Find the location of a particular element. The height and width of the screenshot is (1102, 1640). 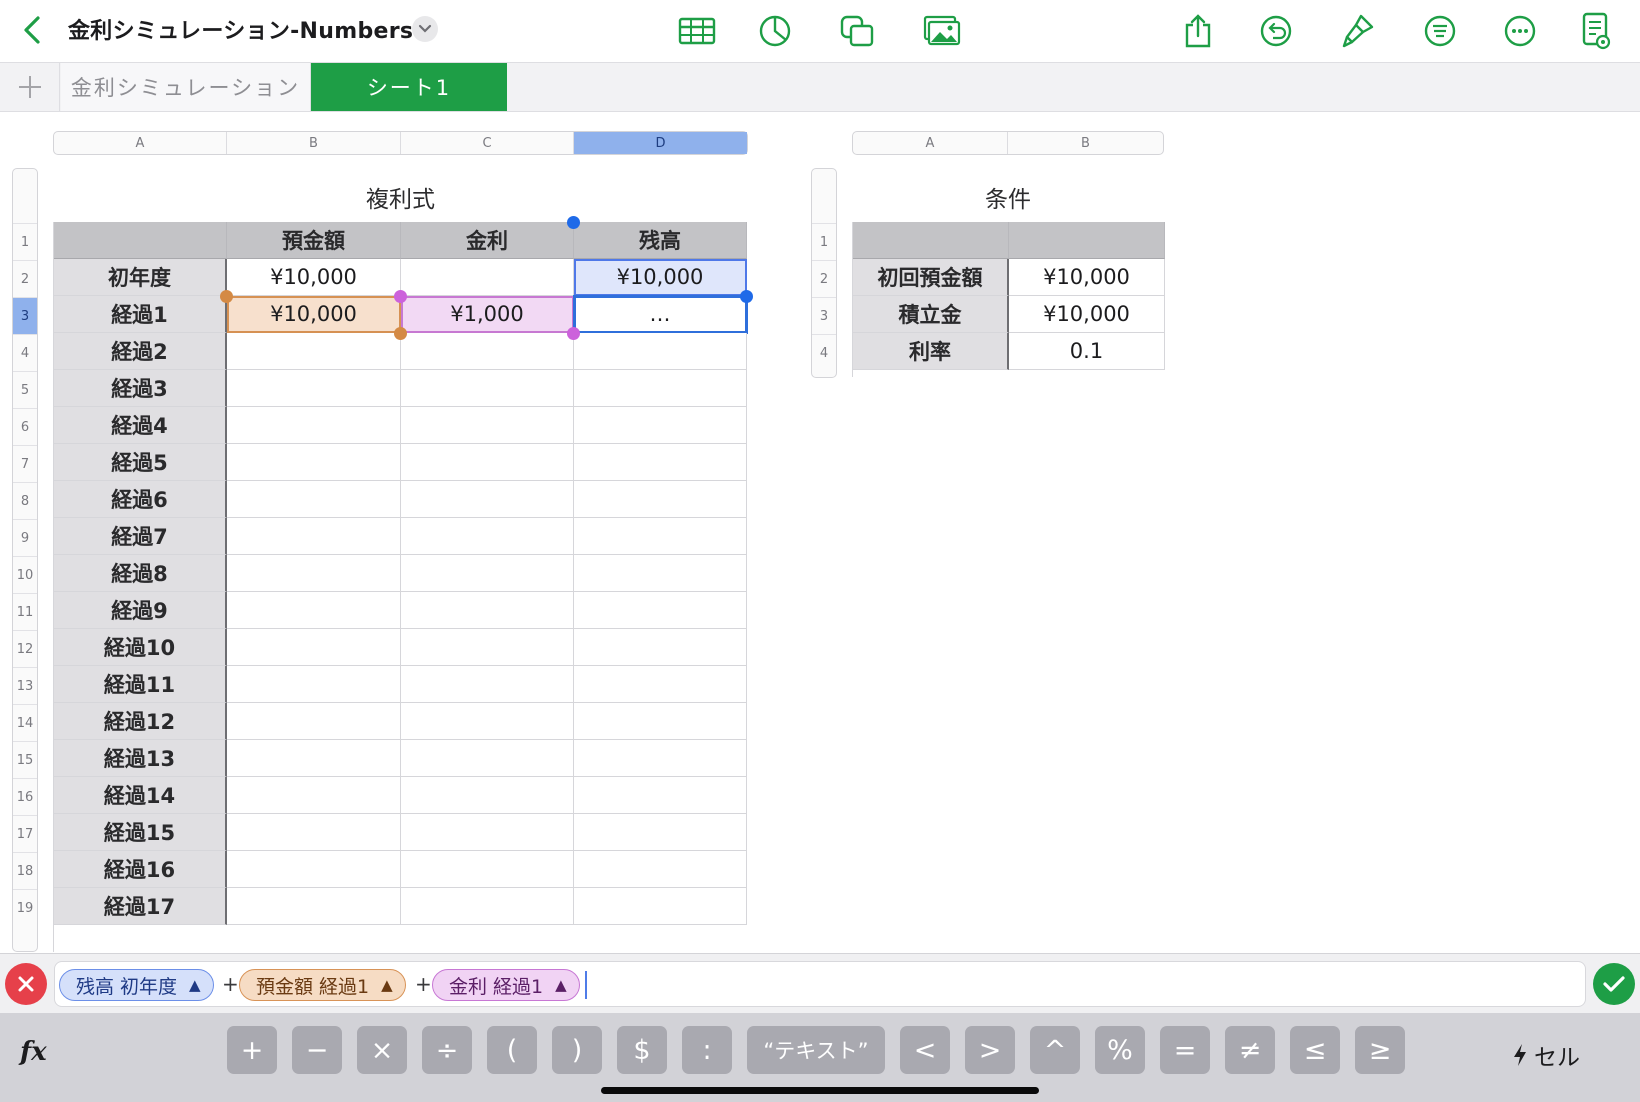

table-header-cell: 金利 is located at coordinates (487, 240).